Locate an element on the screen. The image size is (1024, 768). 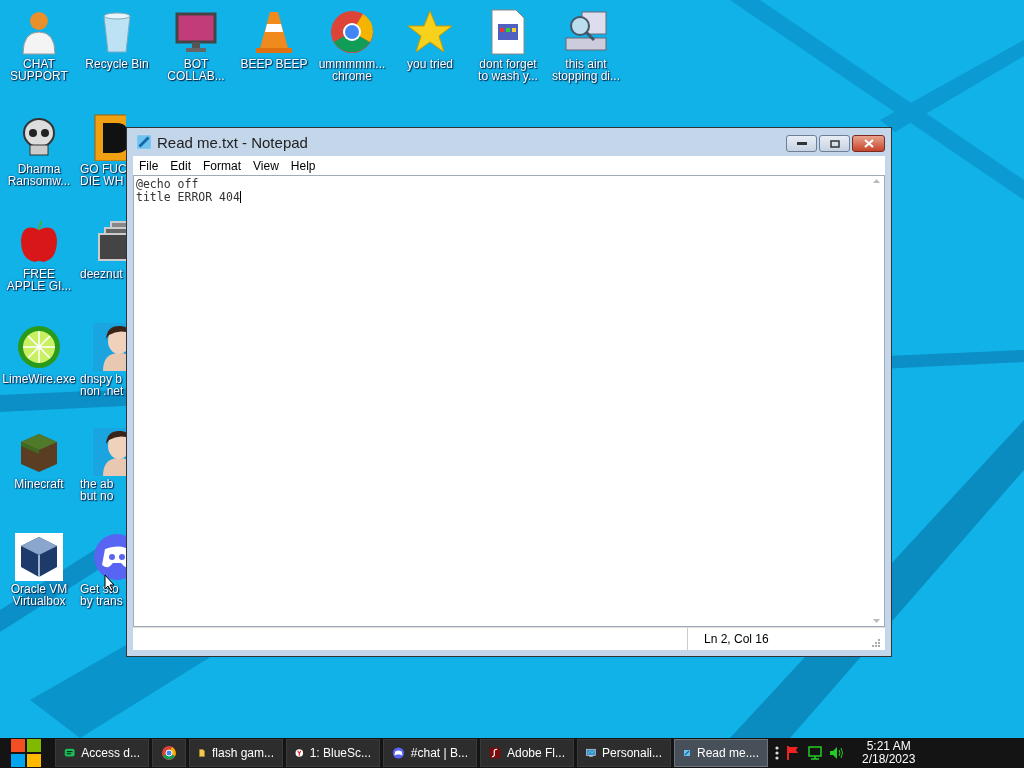
flag-icon is located at coordinates (793, 753).